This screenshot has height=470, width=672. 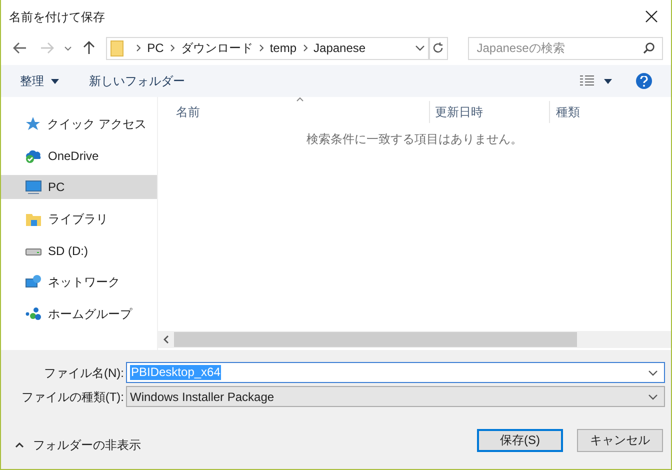 I want to click on star-icon, so click(x=33, y=124).